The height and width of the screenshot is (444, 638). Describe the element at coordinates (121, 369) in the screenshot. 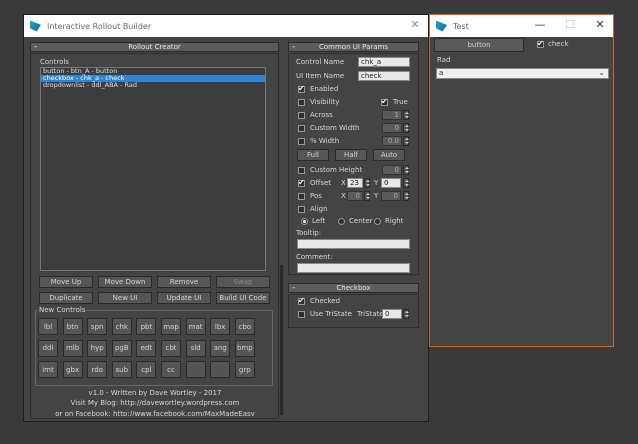

I see `new-control-button: sub` at that location.